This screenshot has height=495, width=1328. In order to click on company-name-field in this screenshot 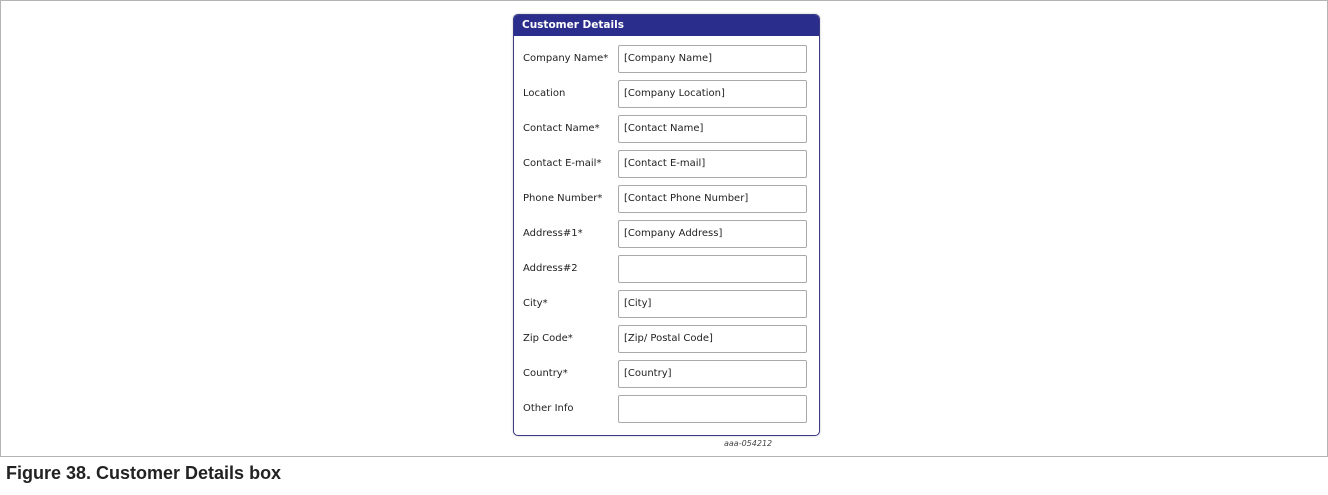, I will do `click(712, 59)`.